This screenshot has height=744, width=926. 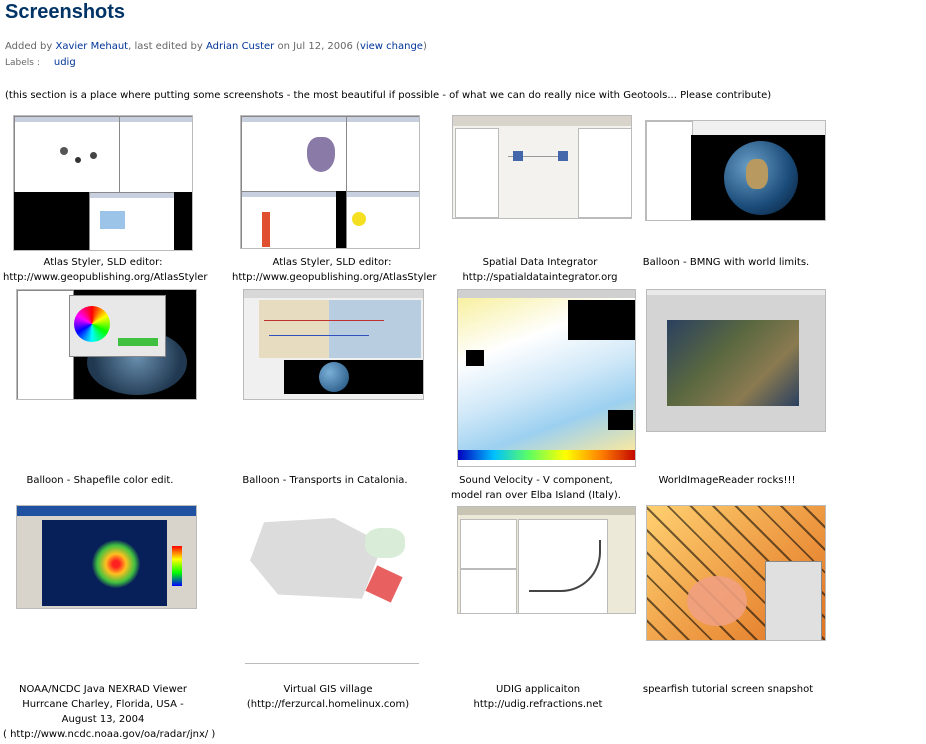 What do you see at coordinates (106, 344) in the screenshot?
I see `screenshot-balloon-shapefile` at bounding box center [106, 344].